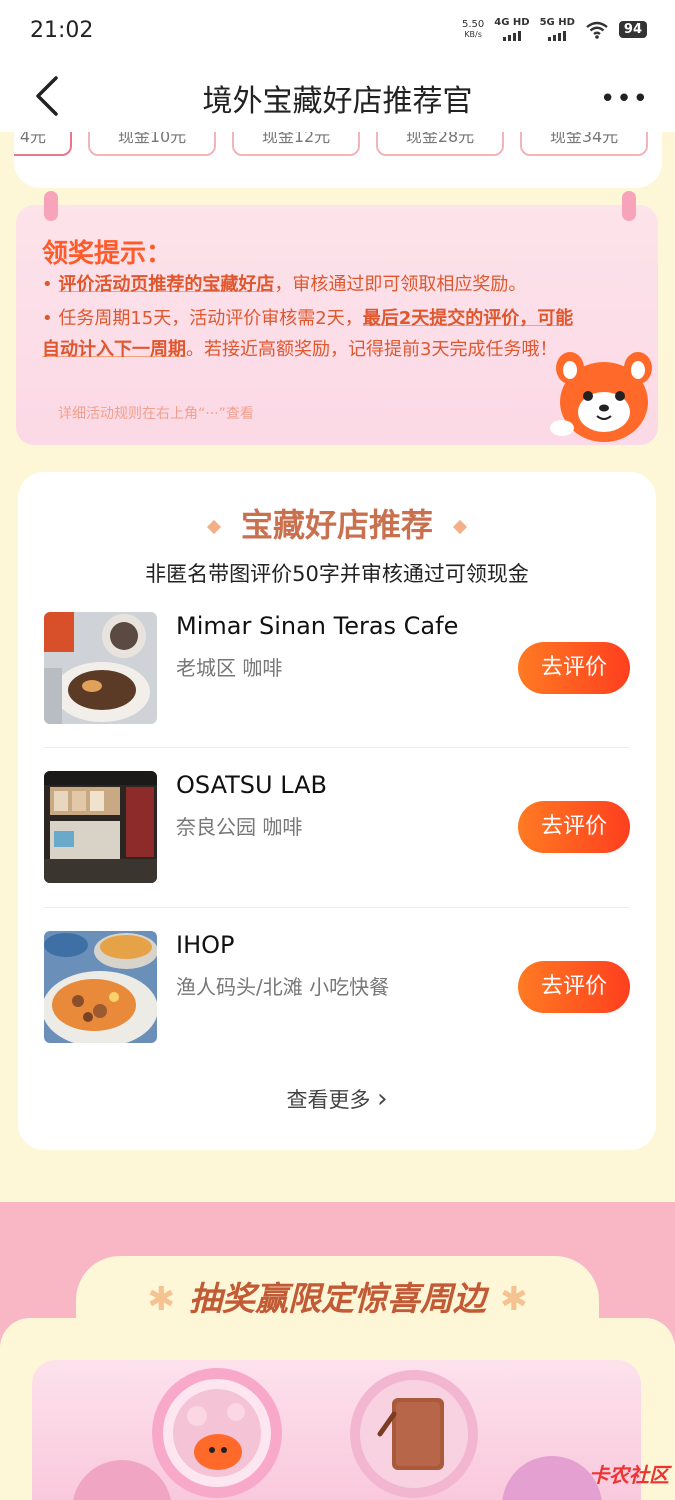 The height and width of the screenshot is (1500, 675). I want to click on shop-list-item: Mimar Sinan Teras Cafe 老城区 咖啡 去评价, so click(337, 679).